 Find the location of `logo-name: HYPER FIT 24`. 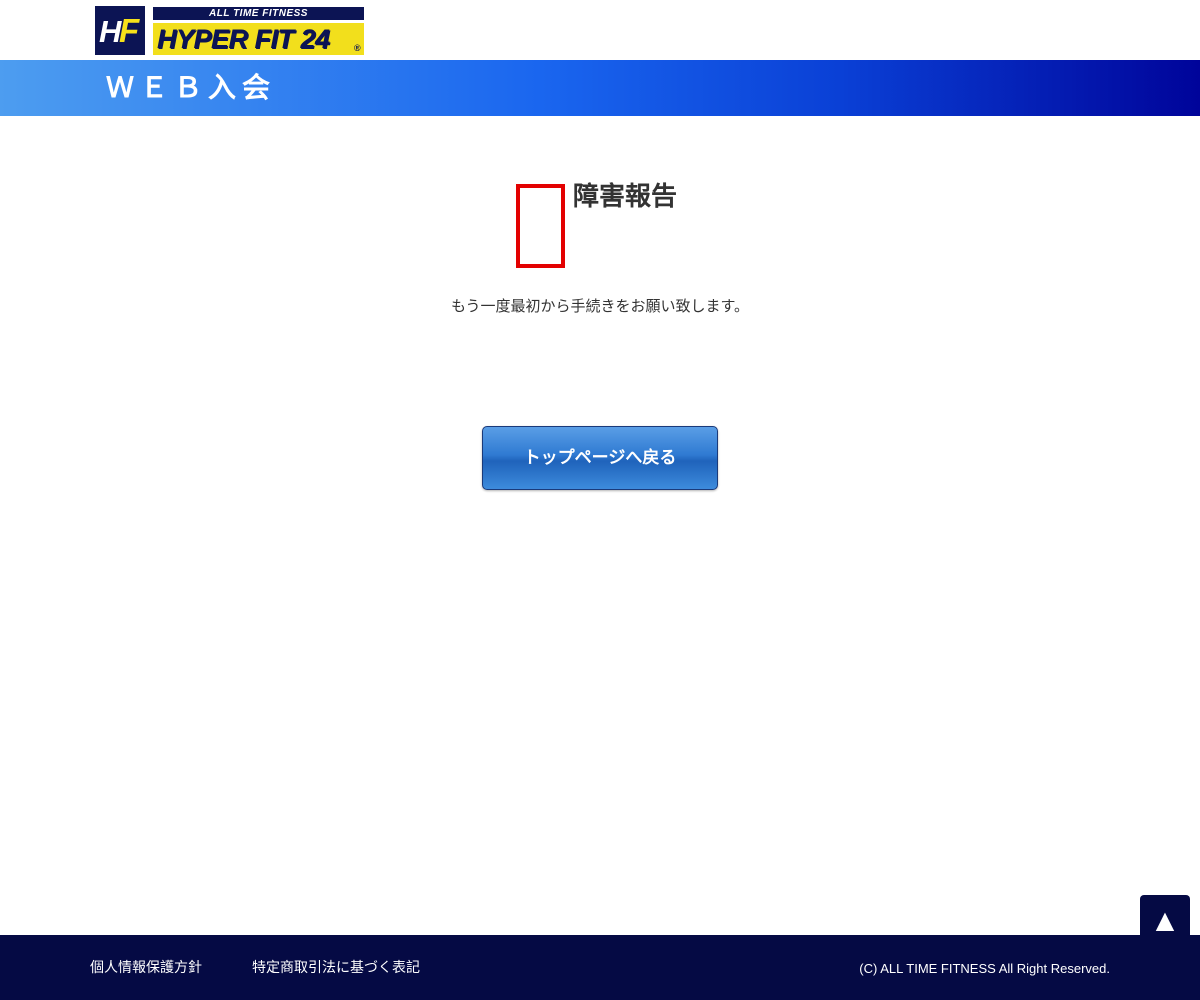

logo-name: HYPER FIT 24 is located at coordinates (258, 39).